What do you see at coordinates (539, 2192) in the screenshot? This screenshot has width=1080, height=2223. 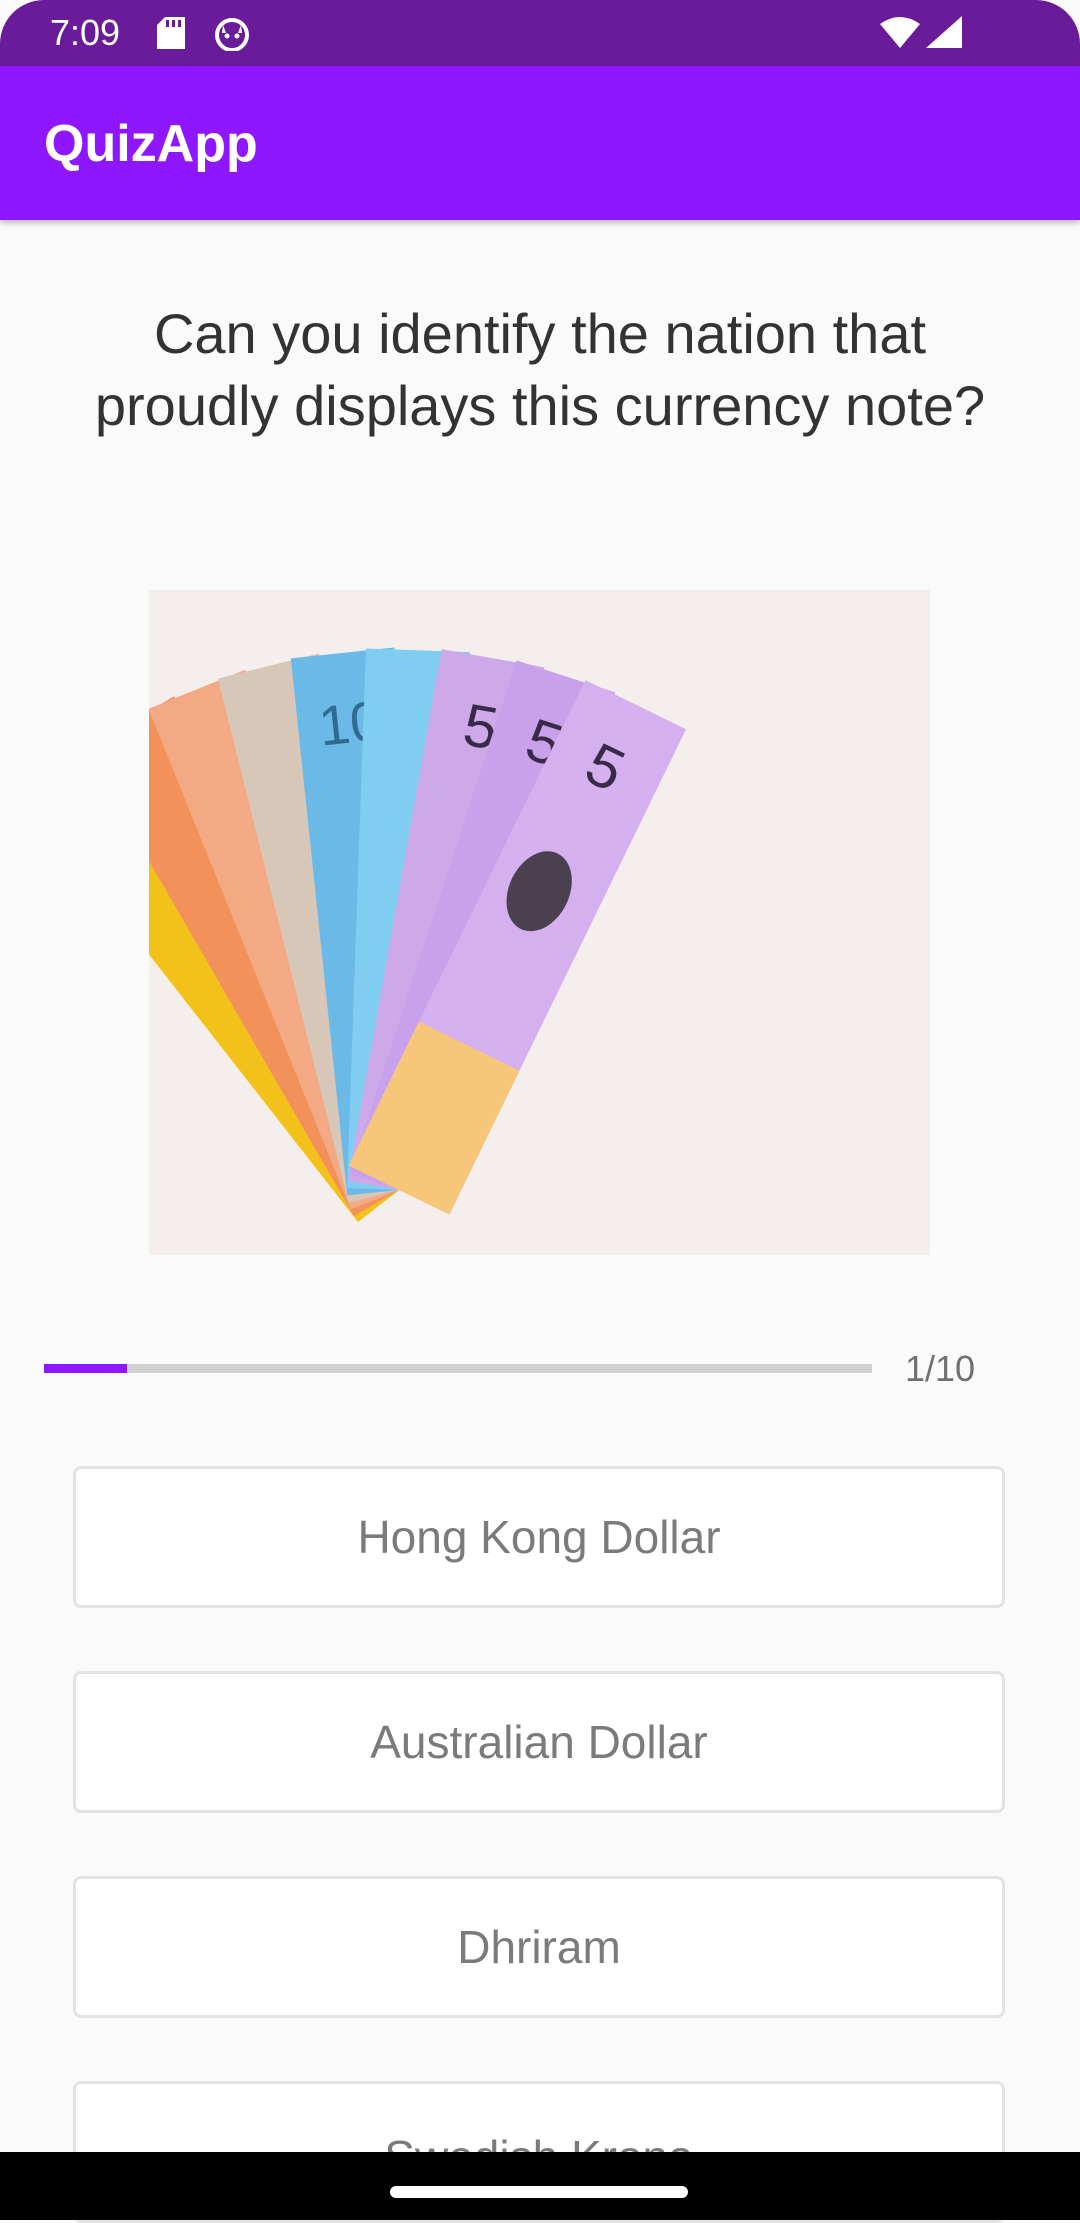 I see `home-gesture-handle` at bounding box center [539, 2192].